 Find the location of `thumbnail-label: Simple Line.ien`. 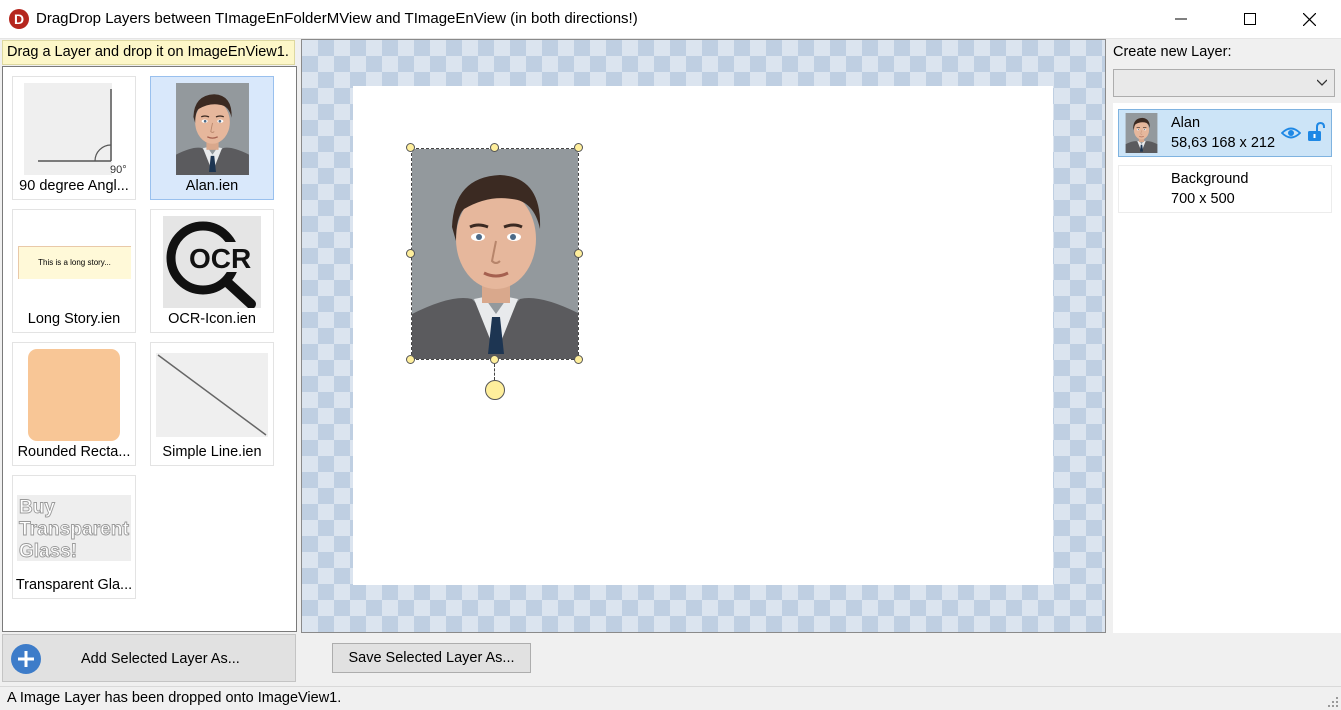

thumbnail-label: Simple Line.ien is located at coordinates (212, 452).